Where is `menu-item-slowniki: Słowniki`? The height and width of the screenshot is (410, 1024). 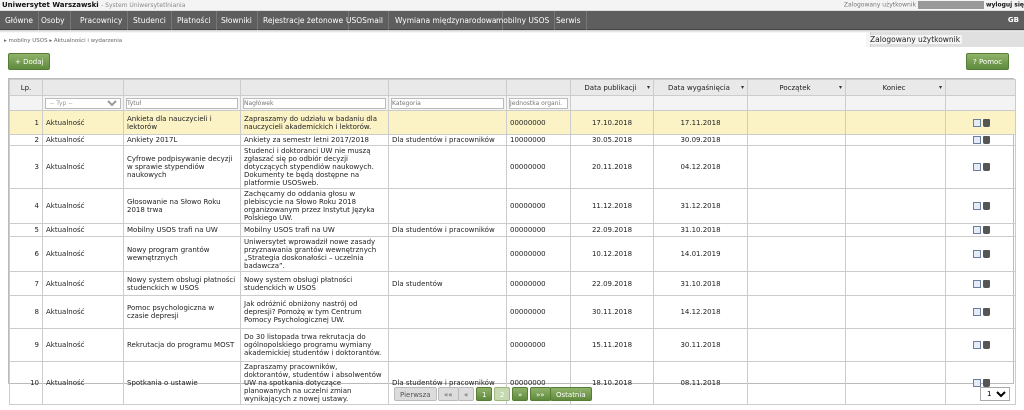 menu-item-slowniki: Słowniki is located at coordinates (237, 20).